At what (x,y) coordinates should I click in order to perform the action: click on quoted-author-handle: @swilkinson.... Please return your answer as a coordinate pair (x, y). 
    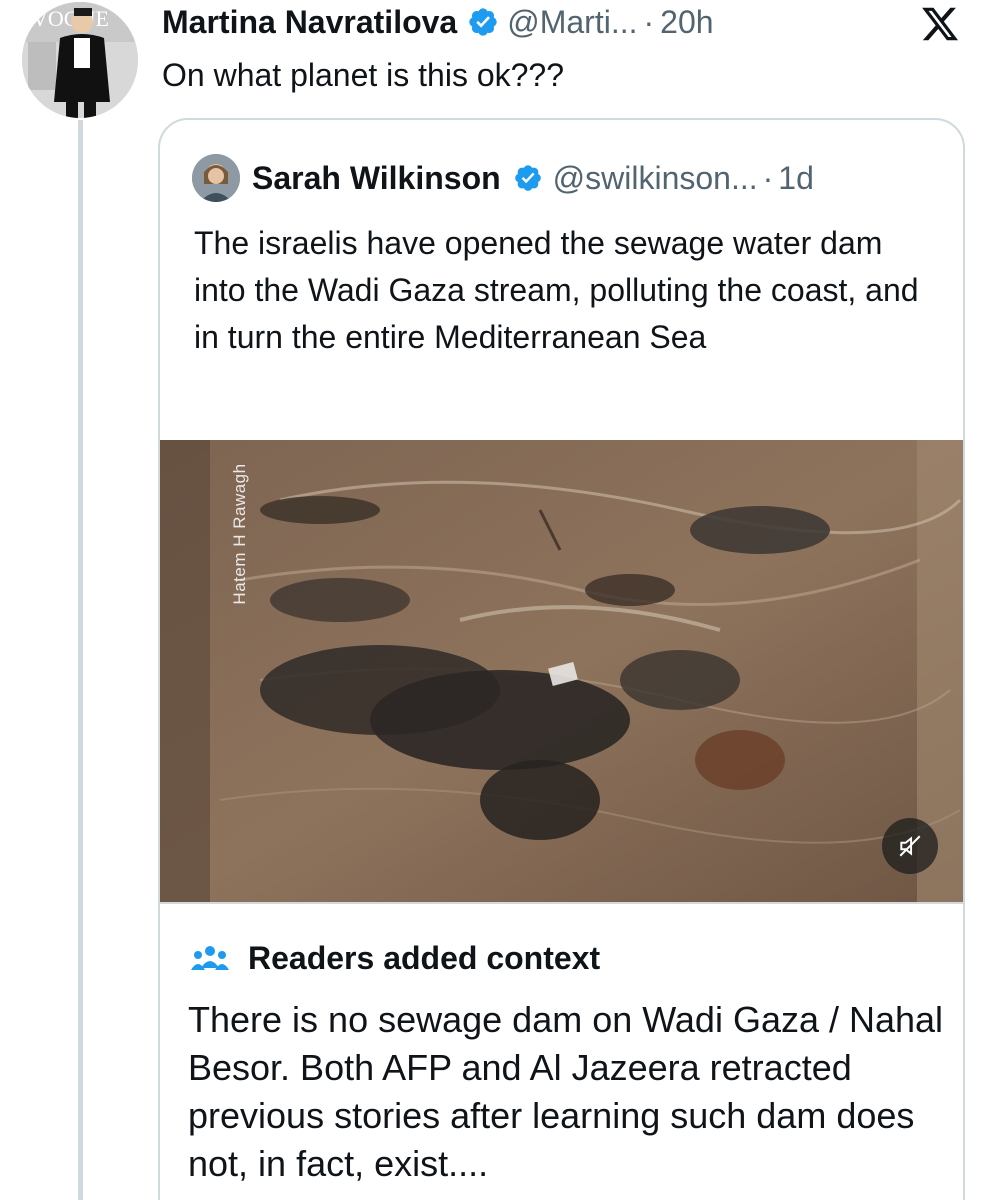
    Looking at the image, I should click on (655, 178).